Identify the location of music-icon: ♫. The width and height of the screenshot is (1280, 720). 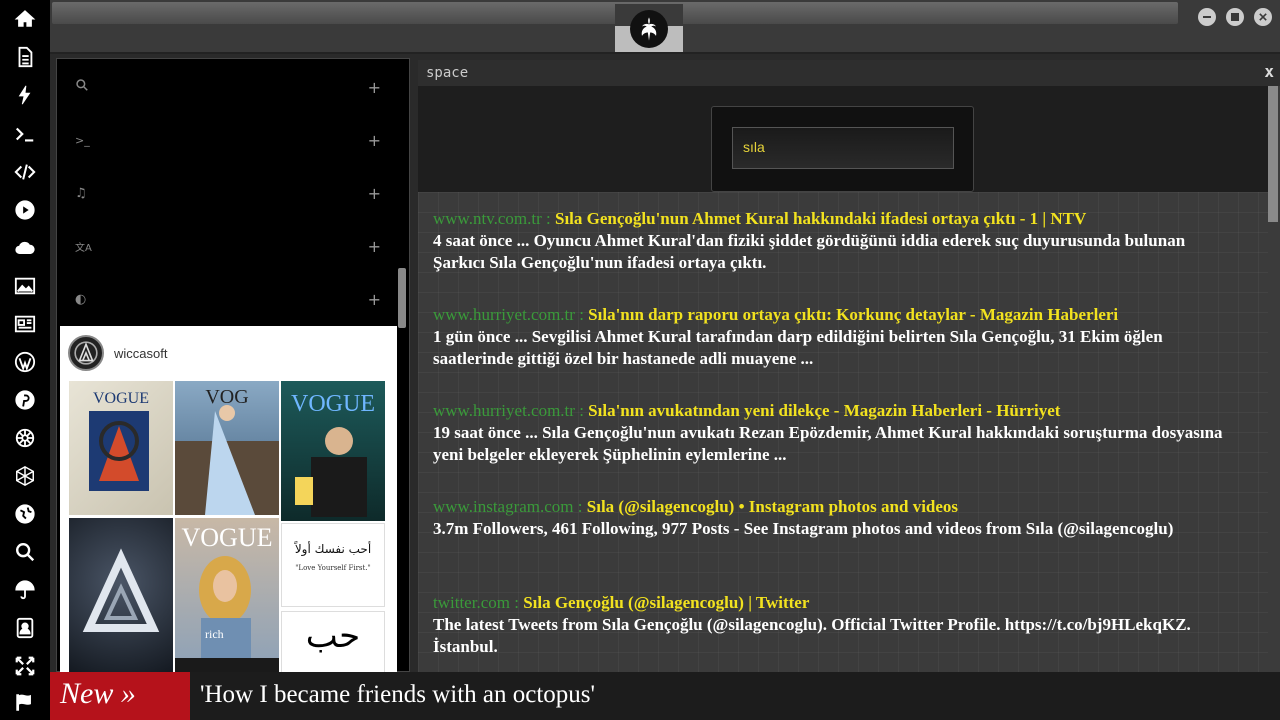
(81, 193).